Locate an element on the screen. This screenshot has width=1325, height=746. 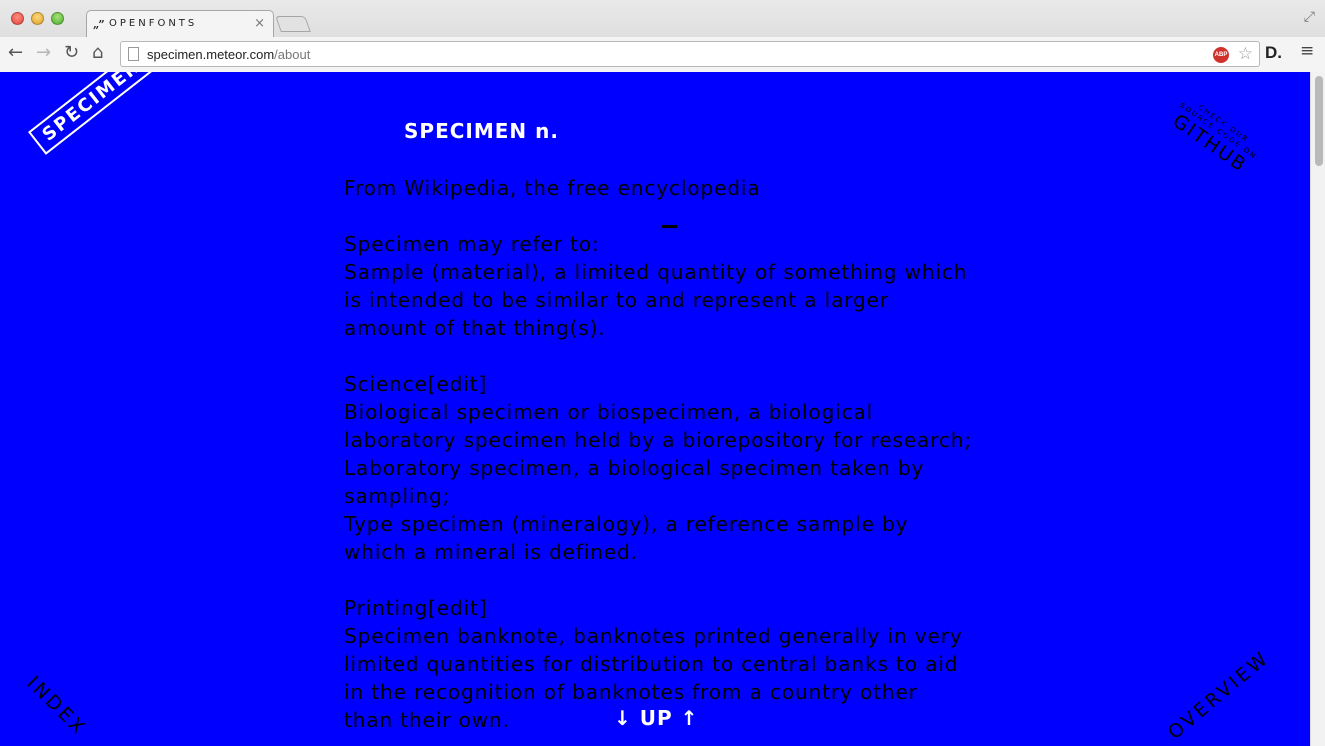
forward-button: → is located at coordinates (43, 53).